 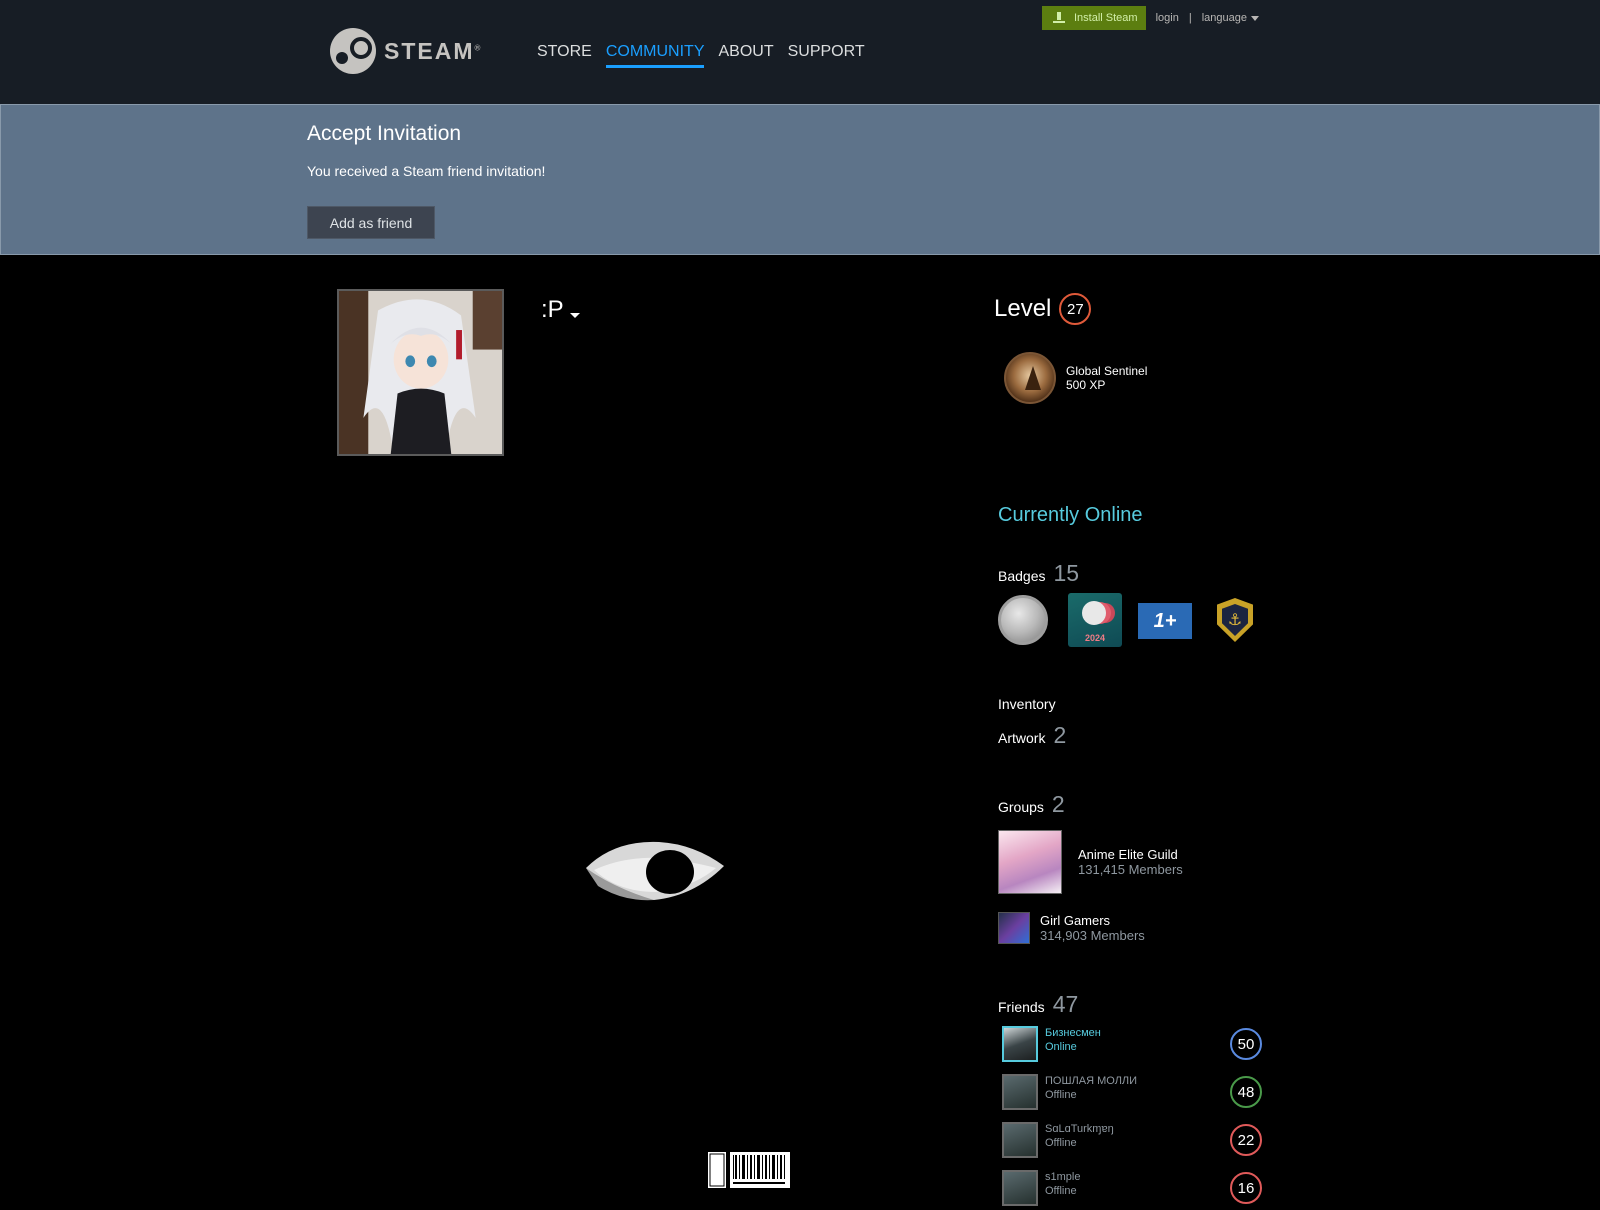 I want to click on friend-item: SɑLɑTurkɱɐŋ Offline 22, so click(x=1133, y=1142).